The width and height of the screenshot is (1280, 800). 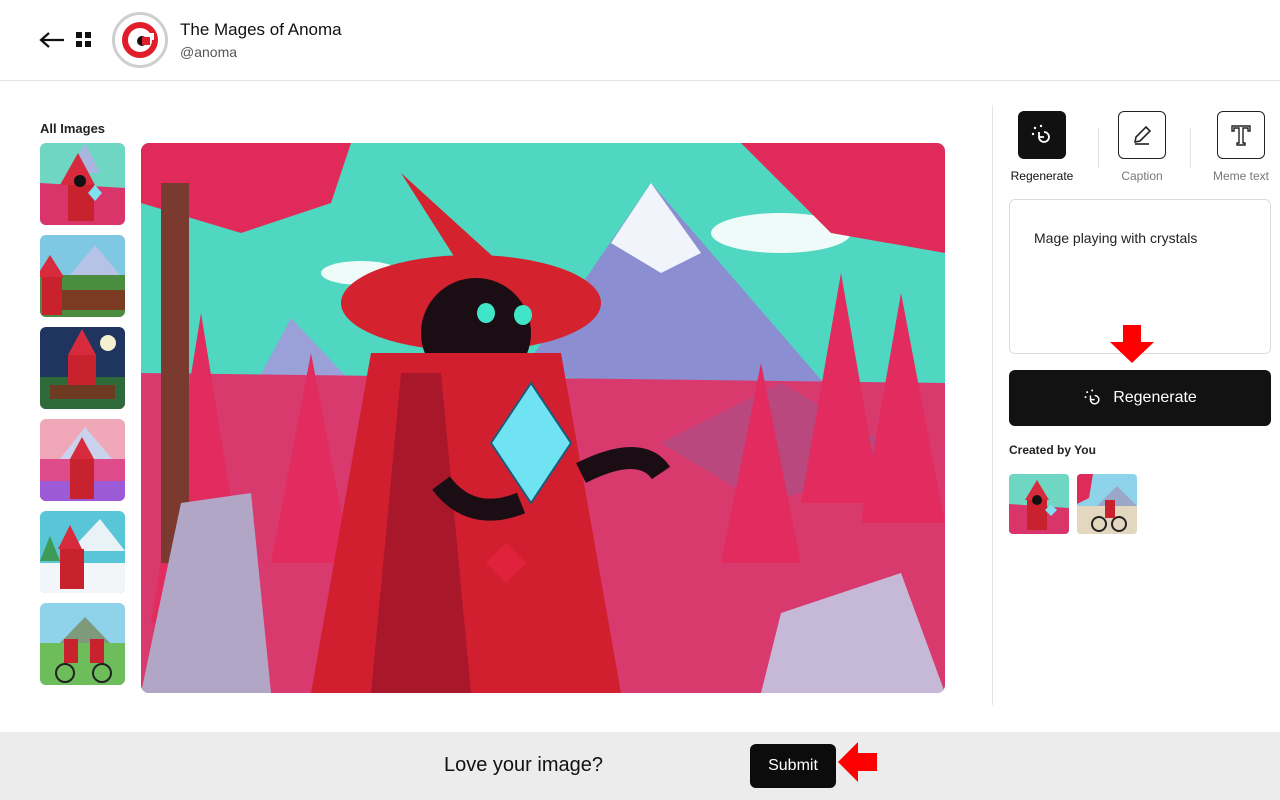 What do you see at coordinates (1042, 176) in the screenshot?
I see `tool-label-regenerate: Regenerate` at bounding box center [1042, 176].